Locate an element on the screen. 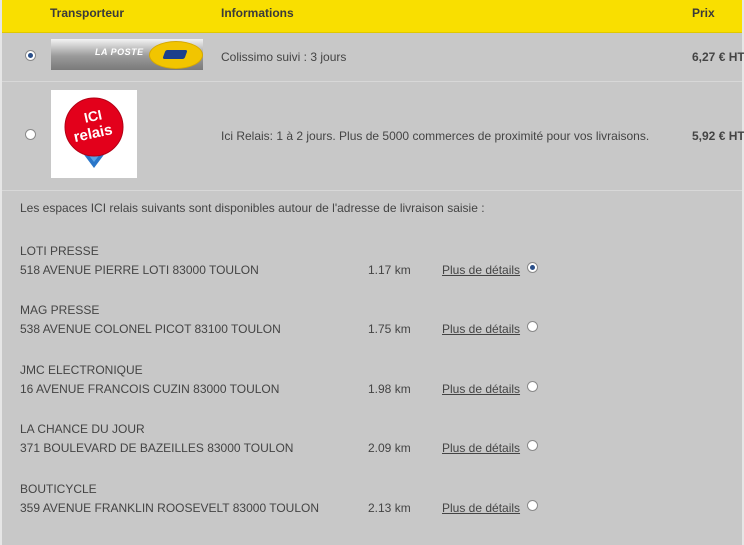 The height and width of the screenshot is (545, 744). relay-name: MAG PRESSE is located at coordinates (60, 310).